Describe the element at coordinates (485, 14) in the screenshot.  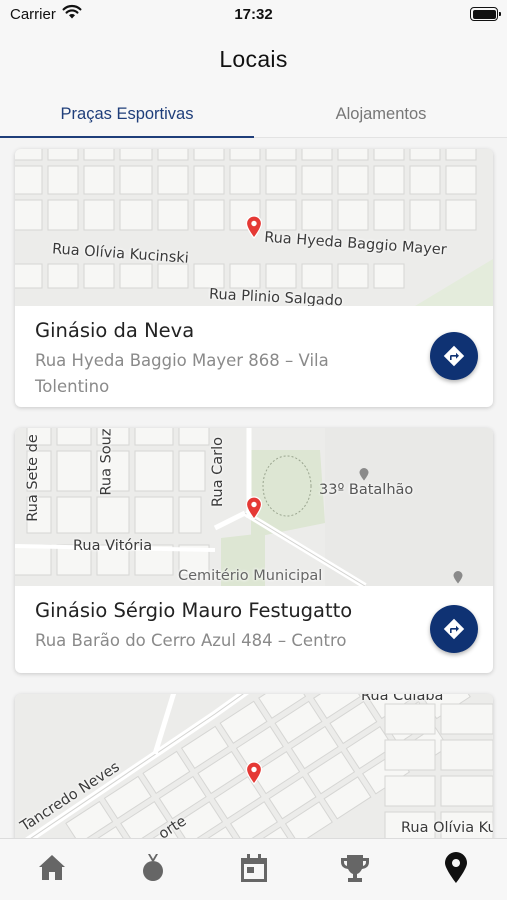
I see `battery-icon` at that location.